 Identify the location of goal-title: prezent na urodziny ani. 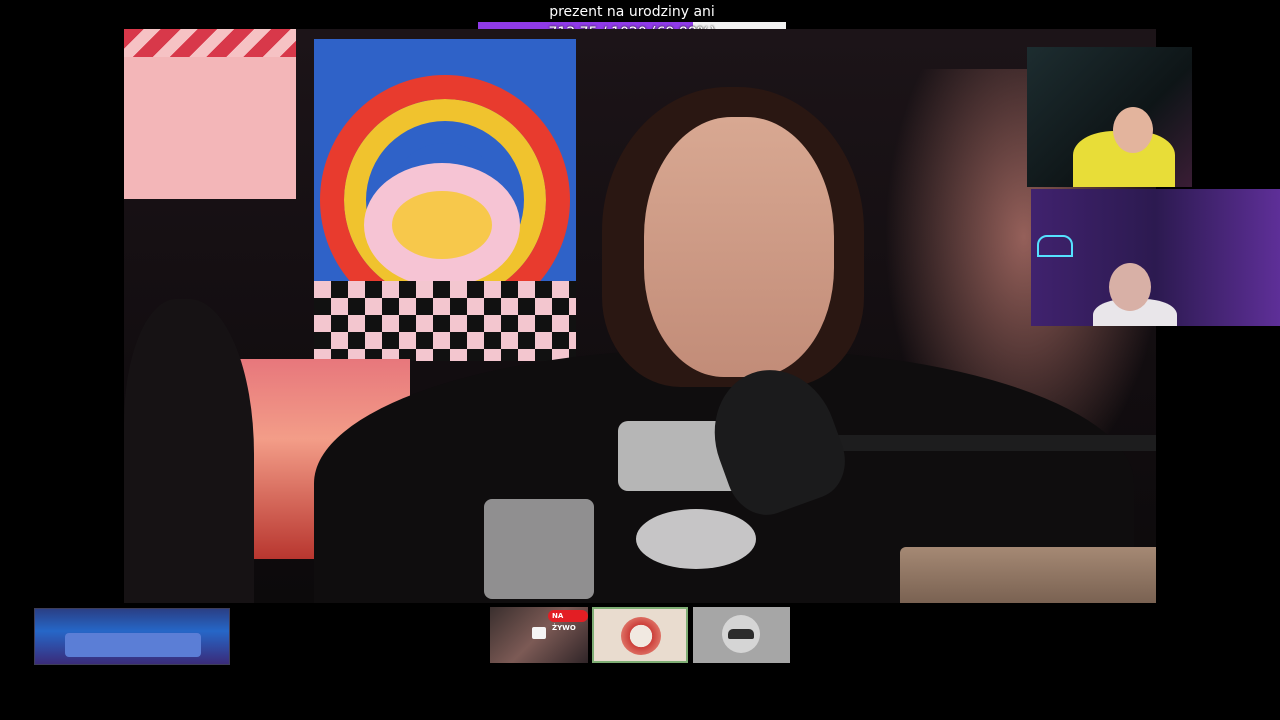
(632, 12).